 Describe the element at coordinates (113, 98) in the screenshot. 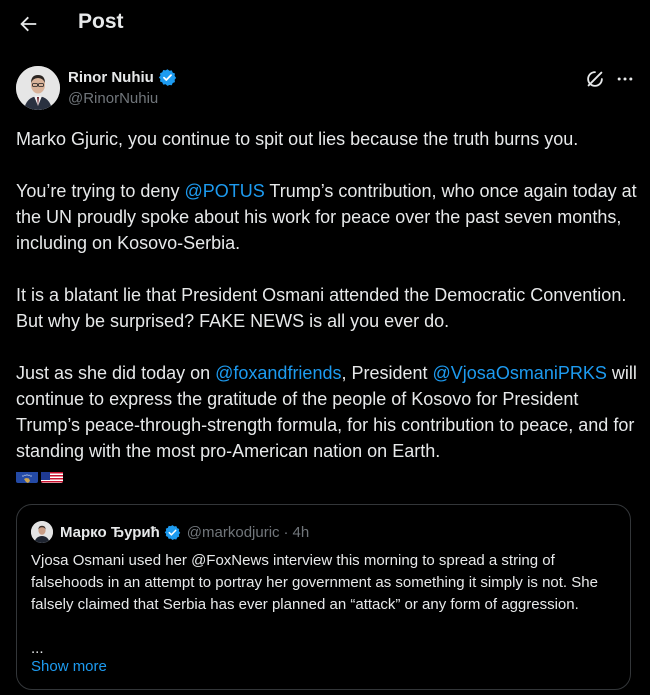

I see `author-handle: @RinorNuhiu` at that location.